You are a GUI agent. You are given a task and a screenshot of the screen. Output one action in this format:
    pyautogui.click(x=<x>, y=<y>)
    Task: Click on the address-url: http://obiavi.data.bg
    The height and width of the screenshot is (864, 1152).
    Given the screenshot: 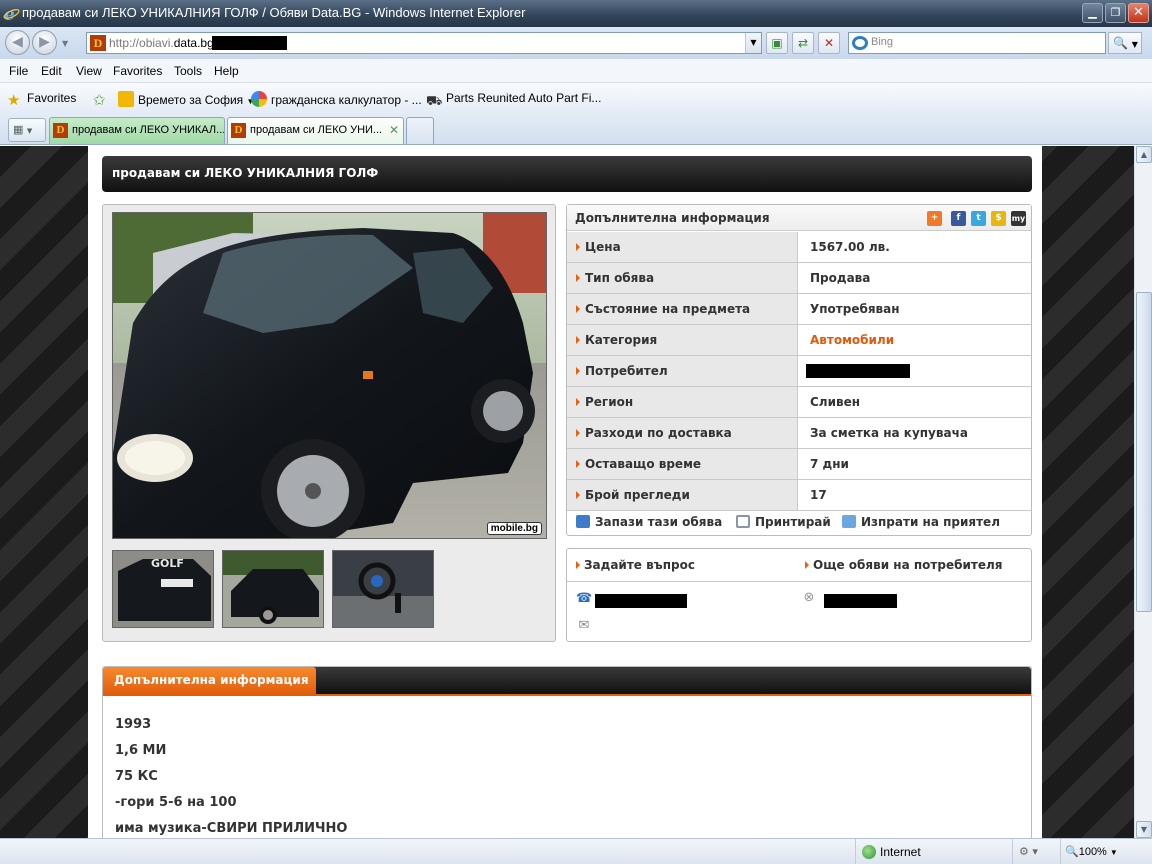 What is the action you would take?
    pyautogui.click(x=161, y=43)
    